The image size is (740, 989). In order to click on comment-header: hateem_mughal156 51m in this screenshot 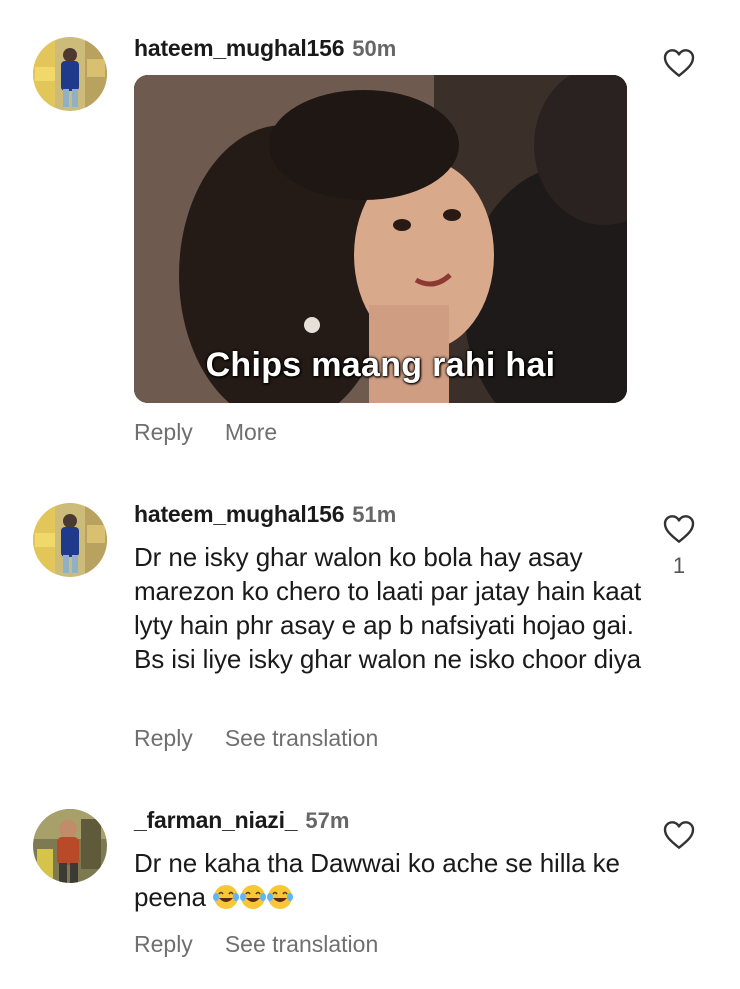, I will do `click(265, 514)`.